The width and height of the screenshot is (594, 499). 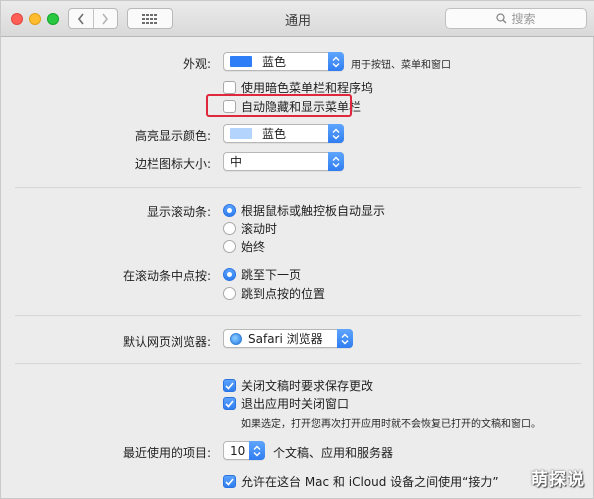 What do you see at coordinates (166, 342) in the screenshot?
I see `default-browser-label: 默认网页浏览器:` at bounding box center [166, 342].